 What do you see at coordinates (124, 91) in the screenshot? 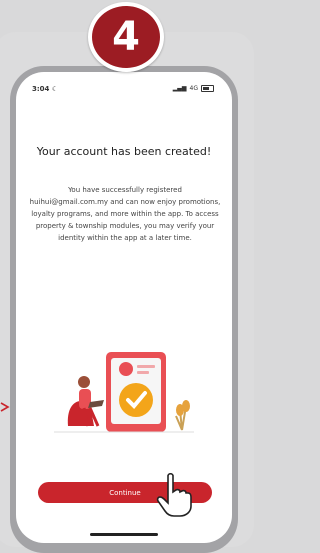
I see `status-bar: 3:04 ☾ ▂▄▆ 4G` at bounding box center [124, 91].